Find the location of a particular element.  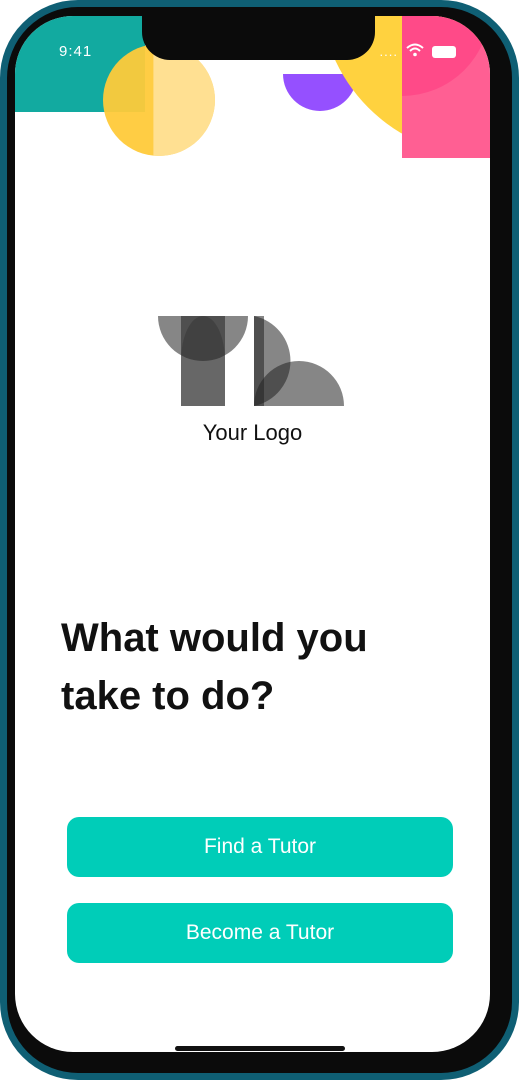

home-indicator is located at coordinates (260, 1048).